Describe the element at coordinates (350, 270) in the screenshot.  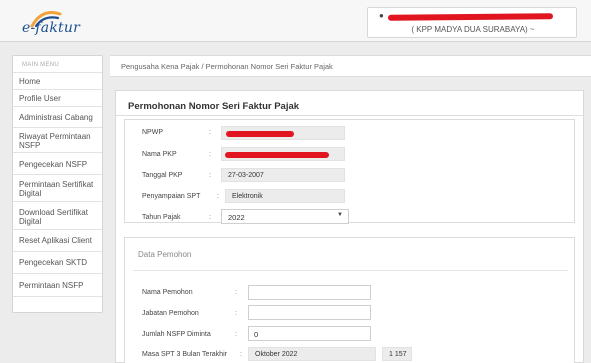
I see `section-divider` at that location.